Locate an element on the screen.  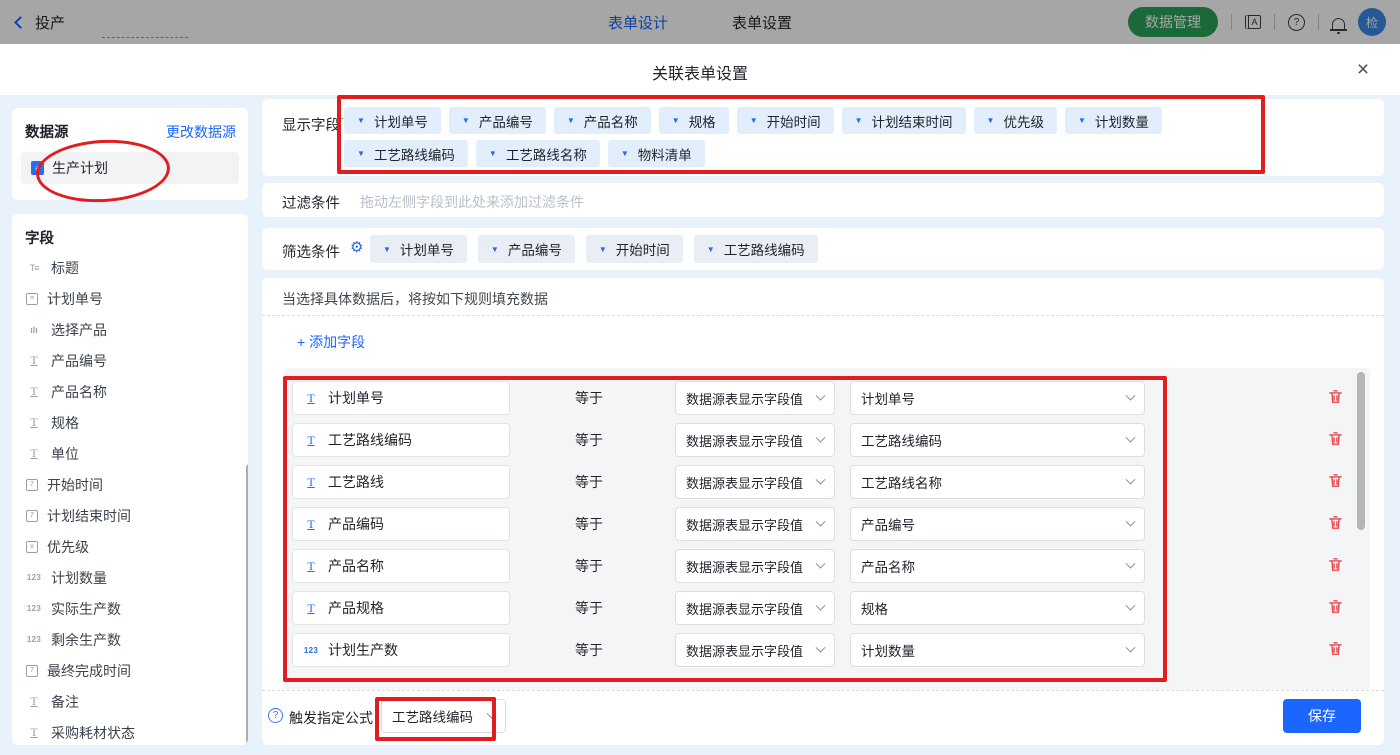
close-button: × is located at coordinates (1363, 70).